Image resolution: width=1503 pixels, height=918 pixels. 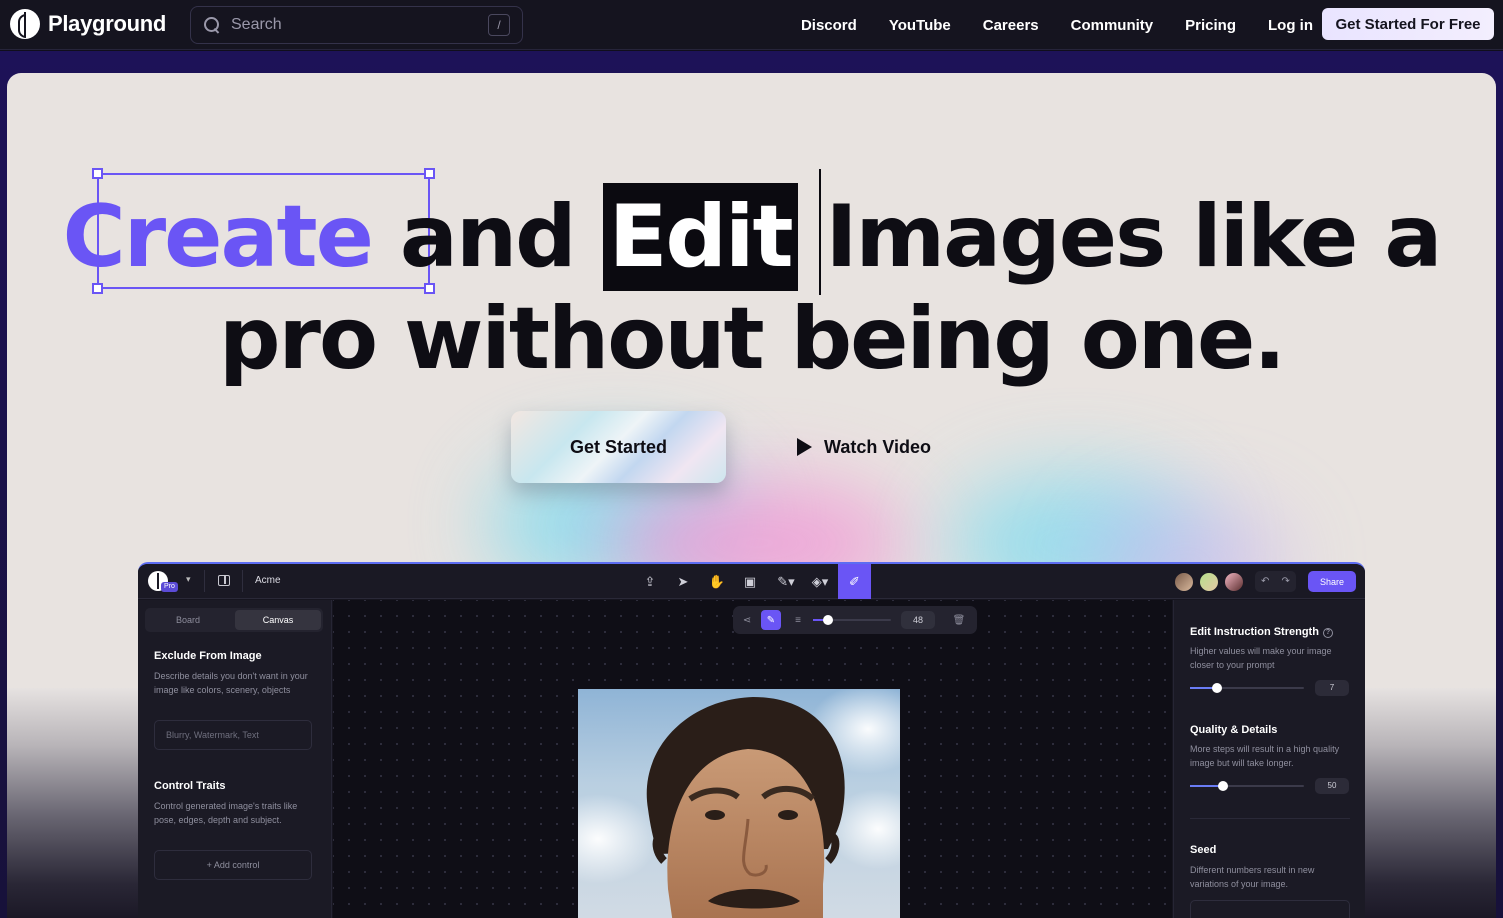 What do you see at coordinates (499, 25) in the screenshot?
I see `search-shortcut-key: /` at bounding box center [499, 25].